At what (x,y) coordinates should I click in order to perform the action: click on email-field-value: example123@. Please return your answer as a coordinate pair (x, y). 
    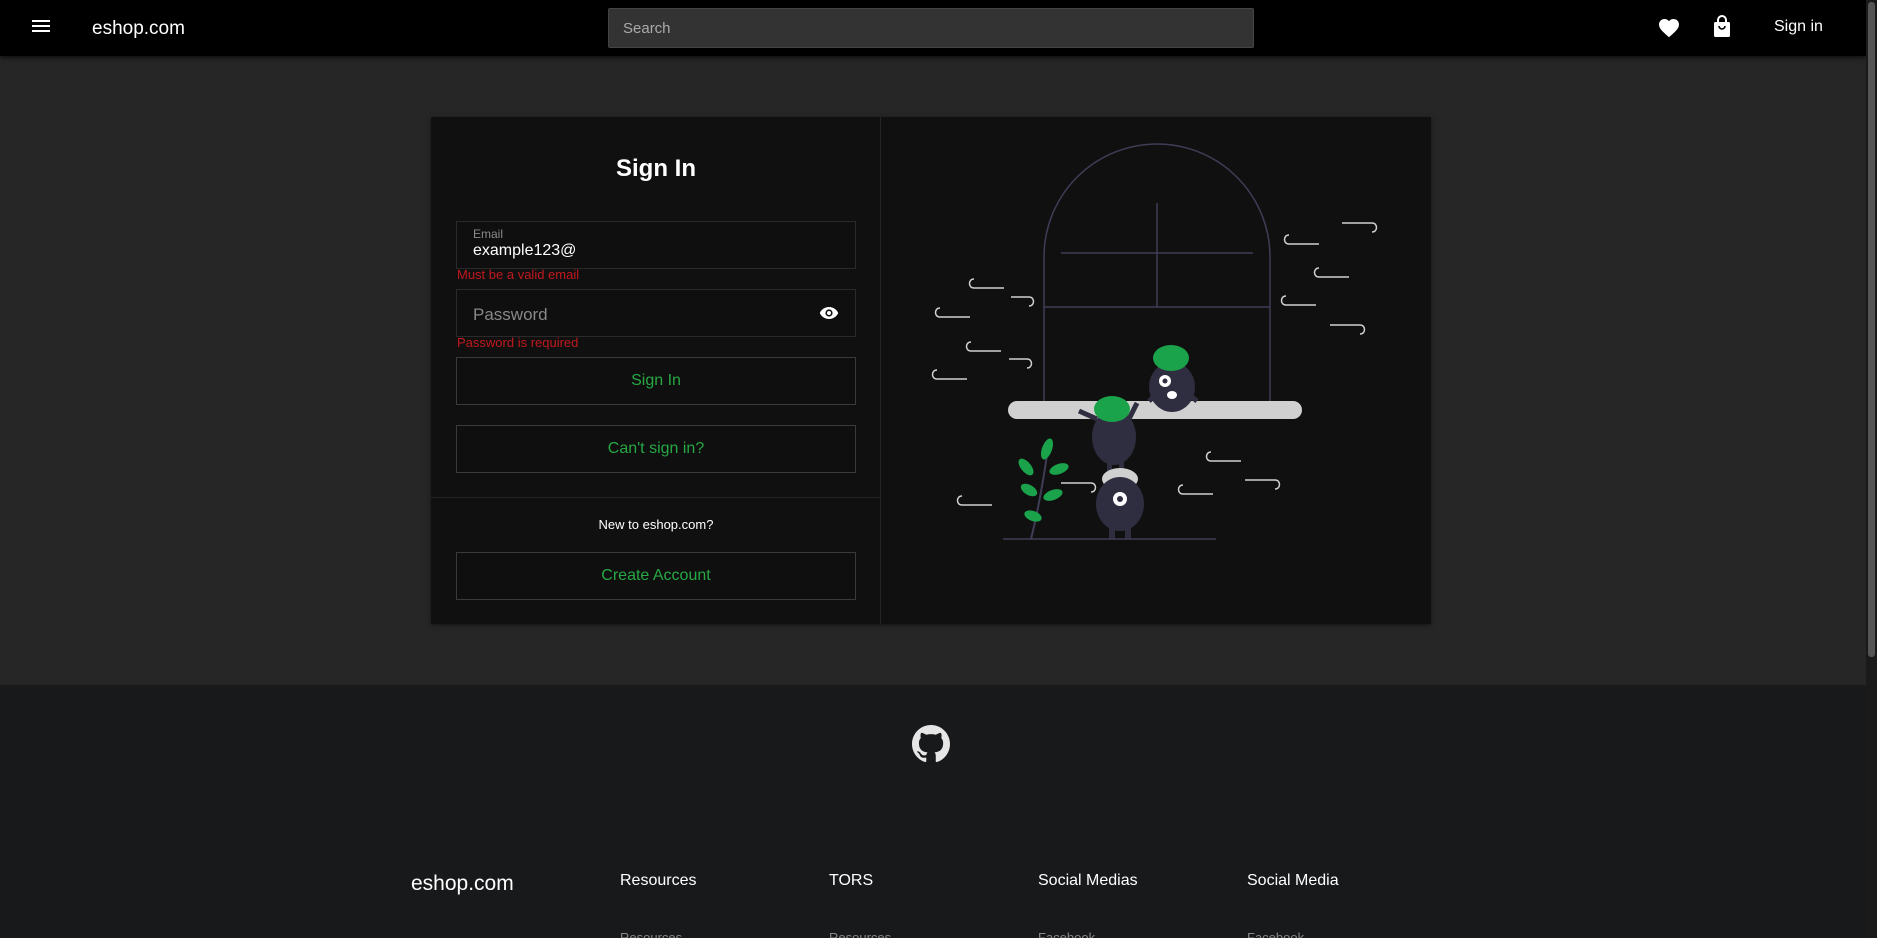
    Looking at the image, I should click on (524, 251).